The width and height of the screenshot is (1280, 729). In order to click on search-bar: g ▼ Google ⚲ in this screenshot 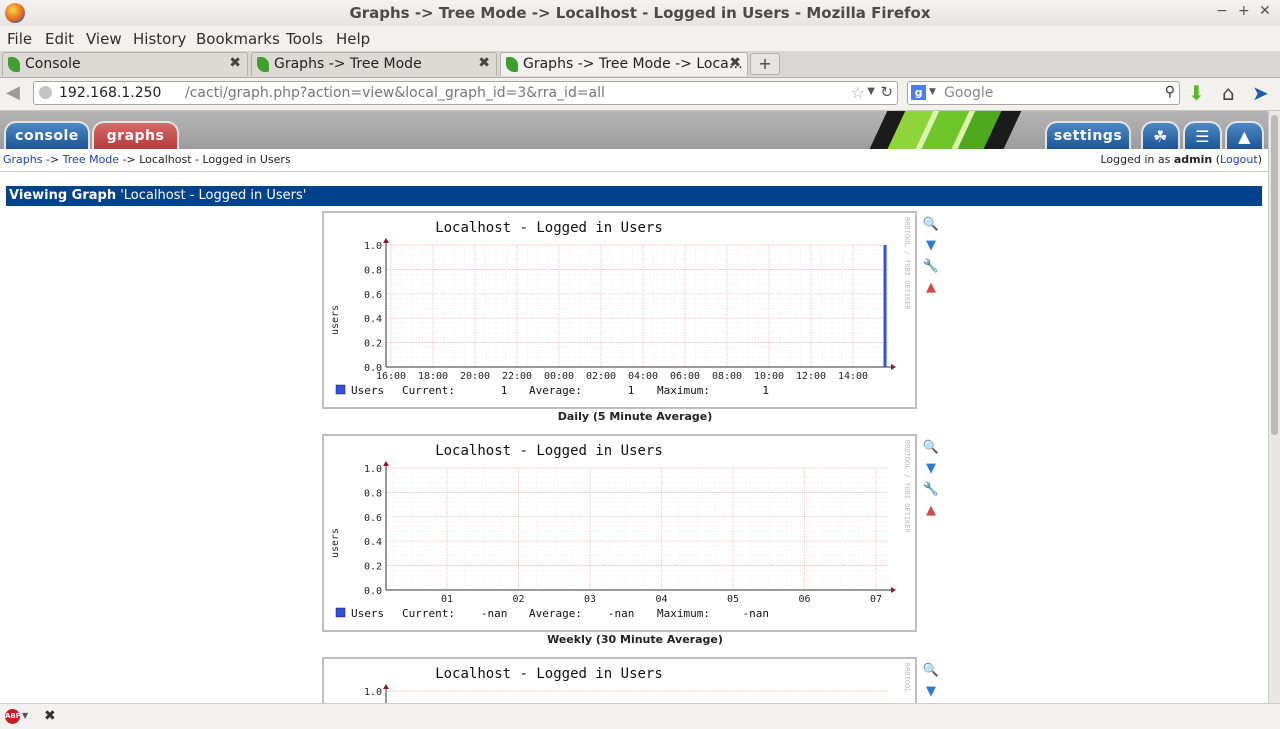, I will do `click(1043, 93)`.